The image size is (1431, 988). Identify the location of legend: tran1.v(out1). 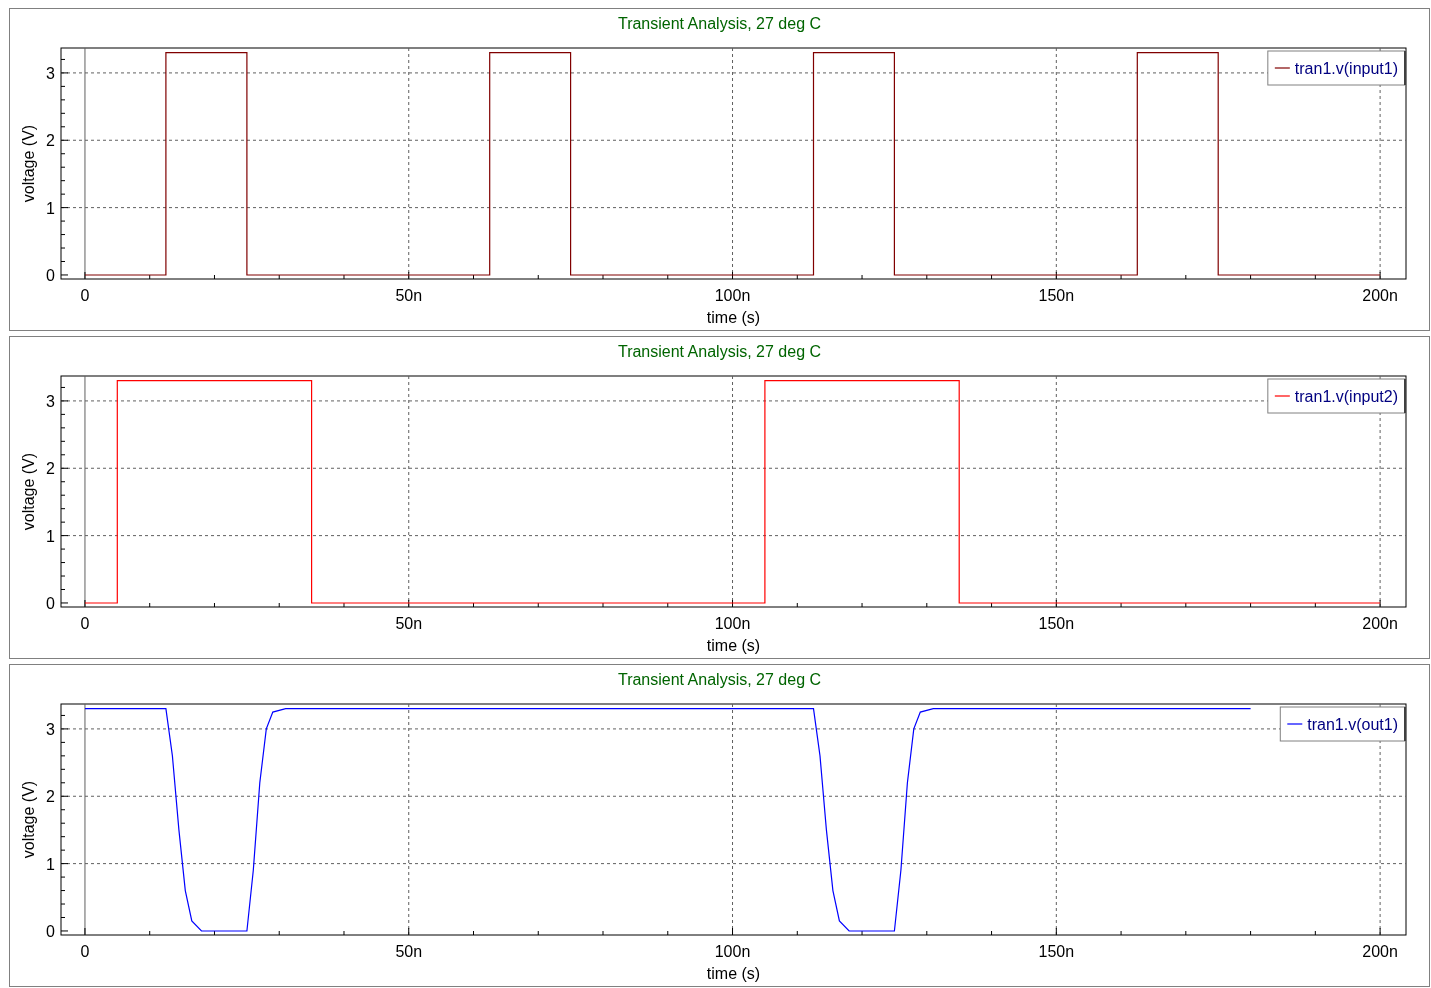
(1343, 724).